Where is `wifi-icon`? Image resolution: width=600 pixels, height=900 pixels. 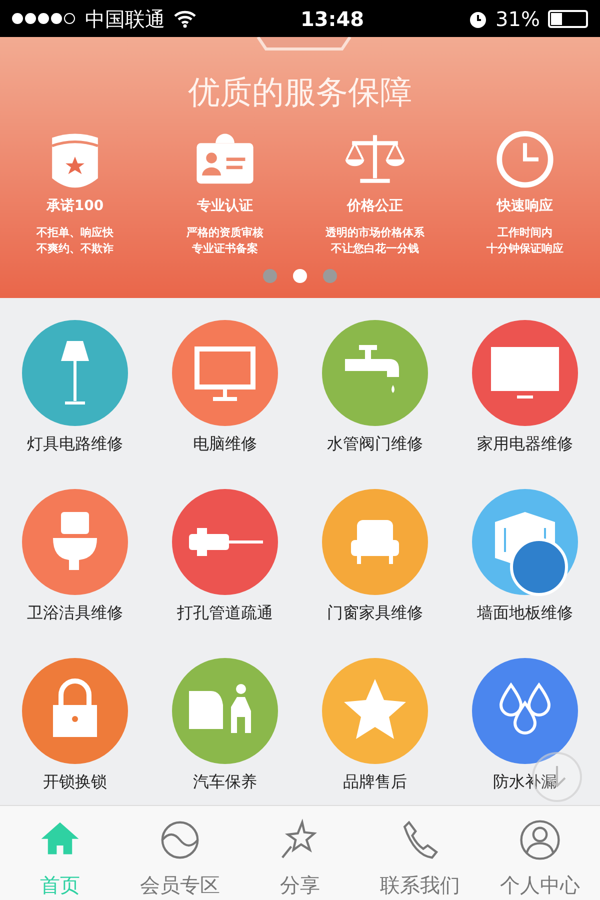
wifi-icon is located at coordinates (185, 19).